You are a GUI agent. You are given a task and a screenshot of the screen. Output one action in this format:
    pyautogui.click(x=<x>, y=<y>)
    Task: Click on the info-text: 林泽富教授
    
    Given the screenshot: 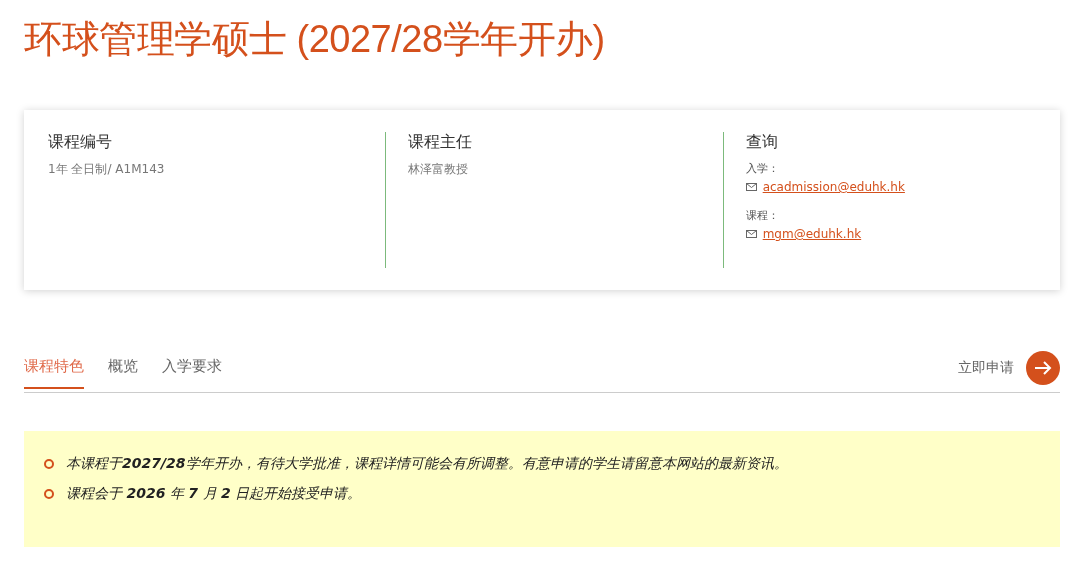 What is the action you would take?
    pyautogui.click(x=439, y=169)
    